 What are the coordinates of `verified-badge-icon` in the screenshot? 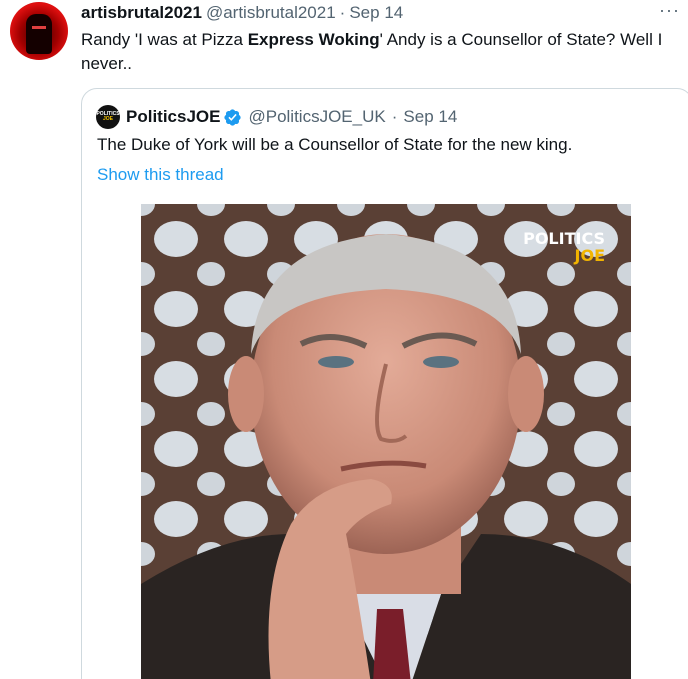 It's located at (232, 117).